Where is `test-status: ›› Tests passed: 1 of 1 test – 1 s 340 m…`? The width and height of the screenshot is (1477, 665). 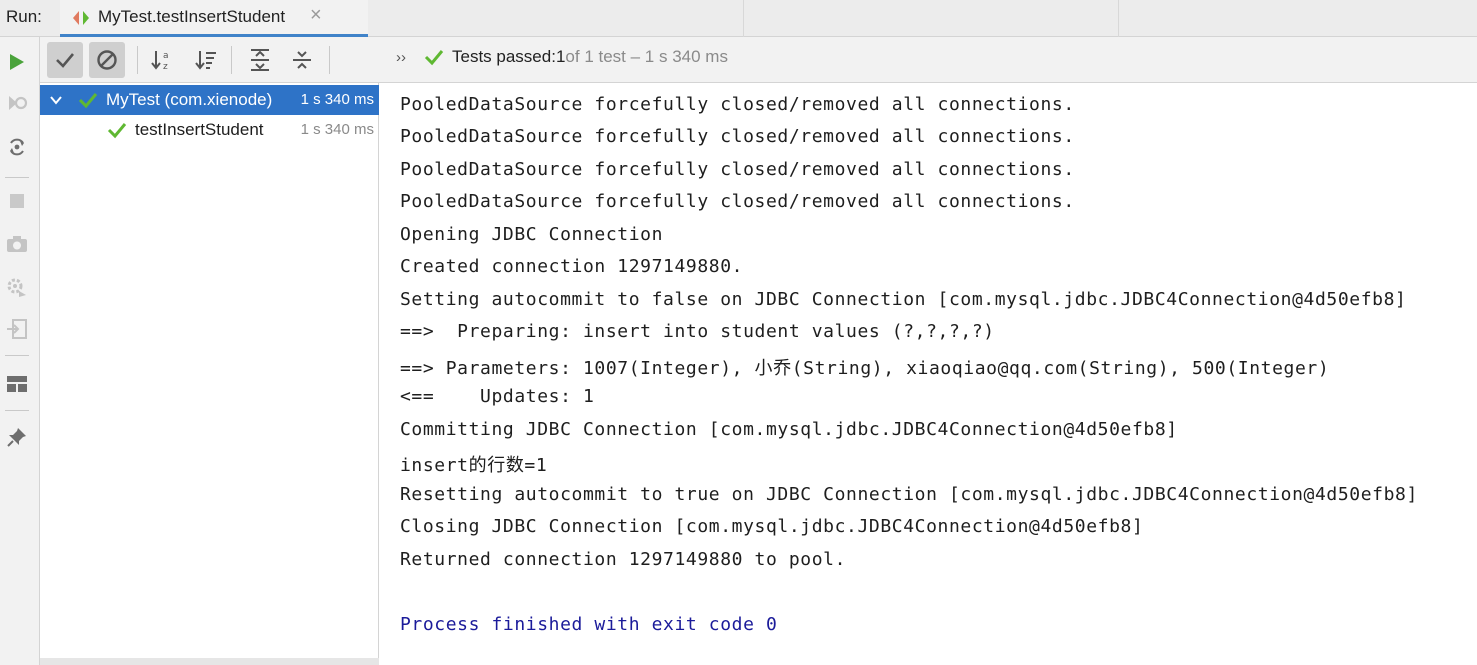 test-status: ›› Tests passed: 1 of 1 test – 1 s 340 m… is located at coordinates (562, 57).